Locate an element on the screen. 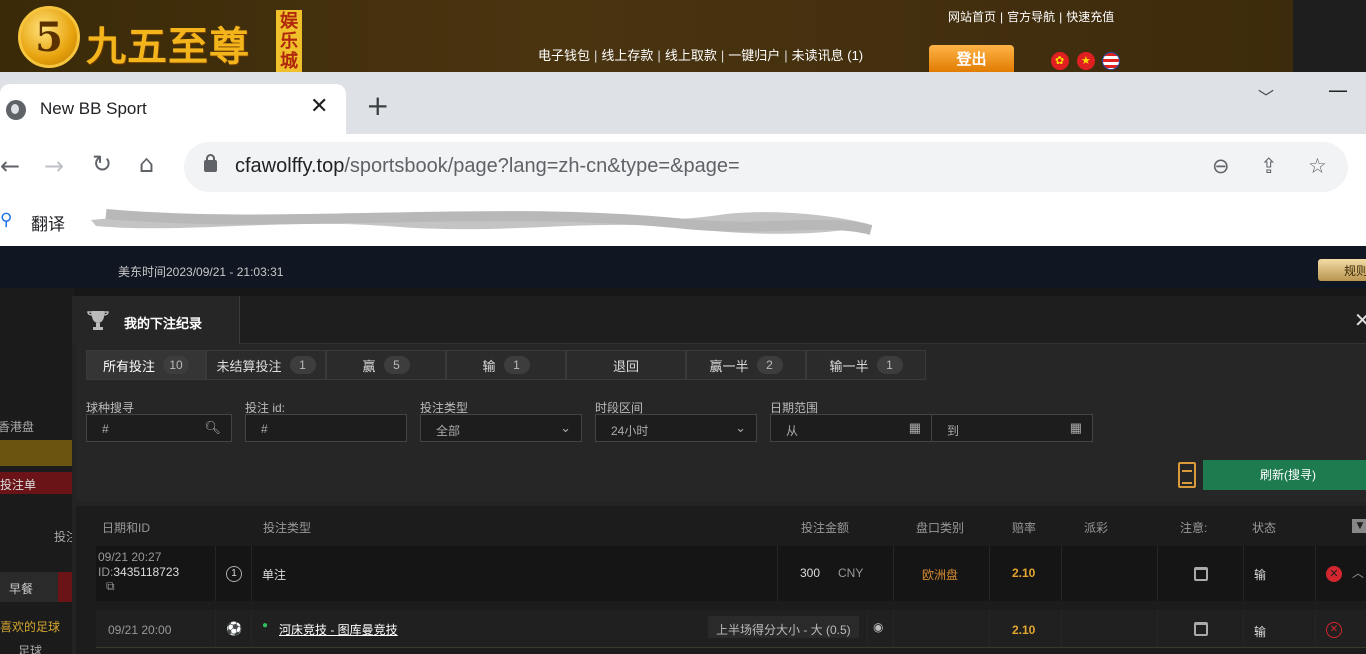 This screenshot has width=1366, height=654. status-tabs: 所有投注 10 未结算投注 1 赢5 输1 退回 赢一半 2 输一半 1 is located at coordinates (506, 365).